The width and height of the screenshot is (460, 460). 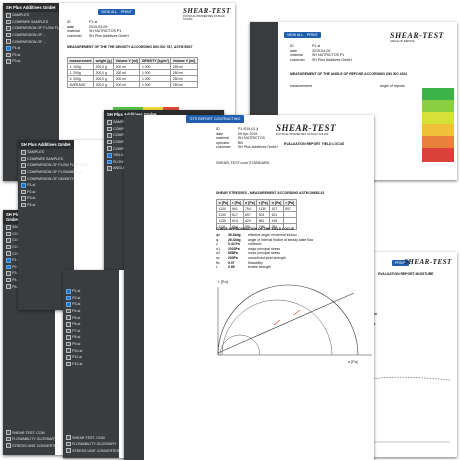 I want to click on table-cell: 200 ml, so click(x=127, y=84).